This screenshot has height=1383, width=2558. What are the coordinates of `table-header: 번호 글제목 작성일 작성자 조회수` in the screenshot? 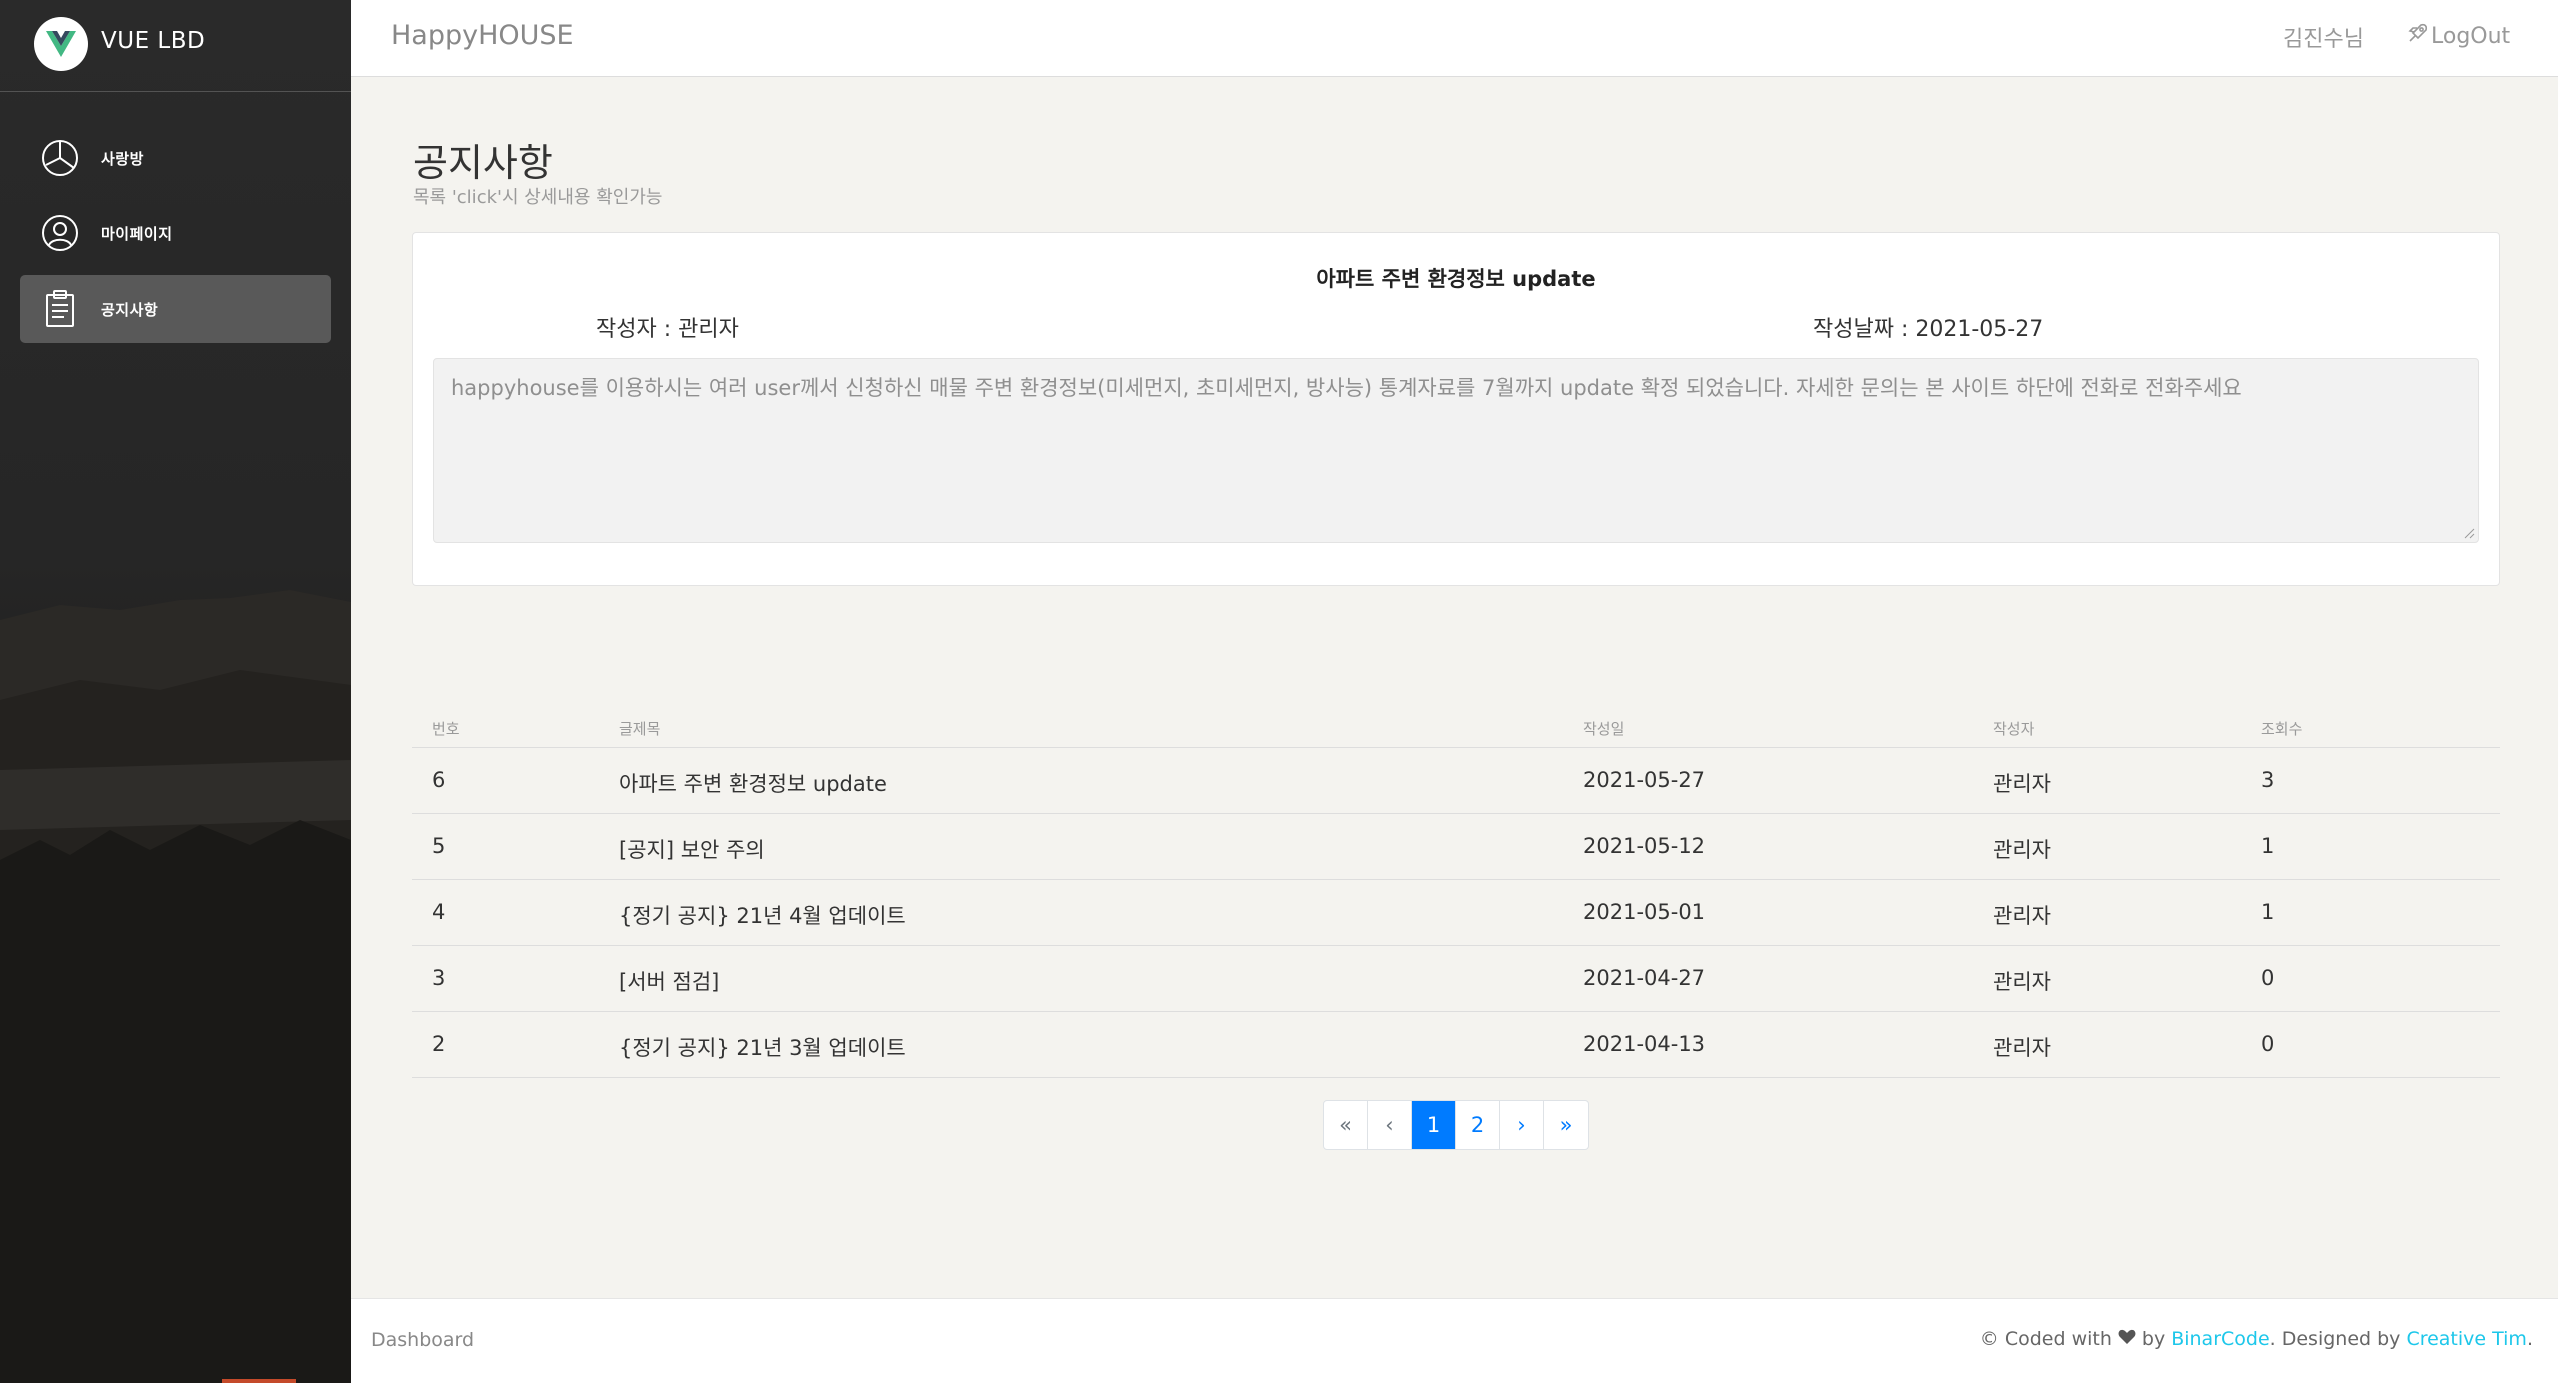 It's located at (1456, 729).